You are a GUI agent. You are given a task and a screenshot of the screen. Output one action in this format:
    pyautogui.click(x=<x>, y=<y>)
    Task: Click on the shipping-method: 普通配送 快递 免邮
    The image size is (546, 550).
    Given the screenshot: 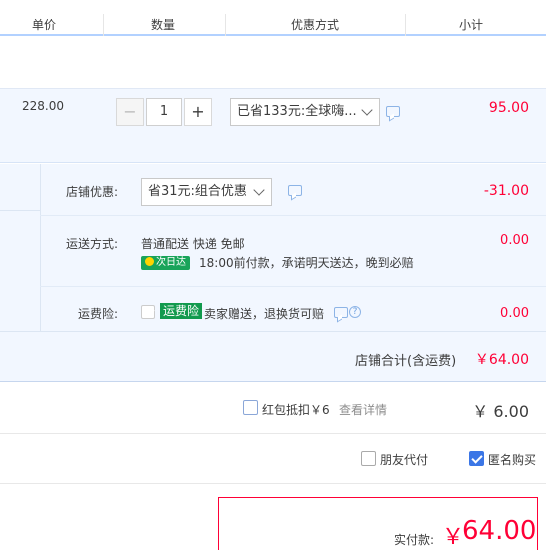 What is the action you would take?
    pyautogui.click(x=193, y=244)
    